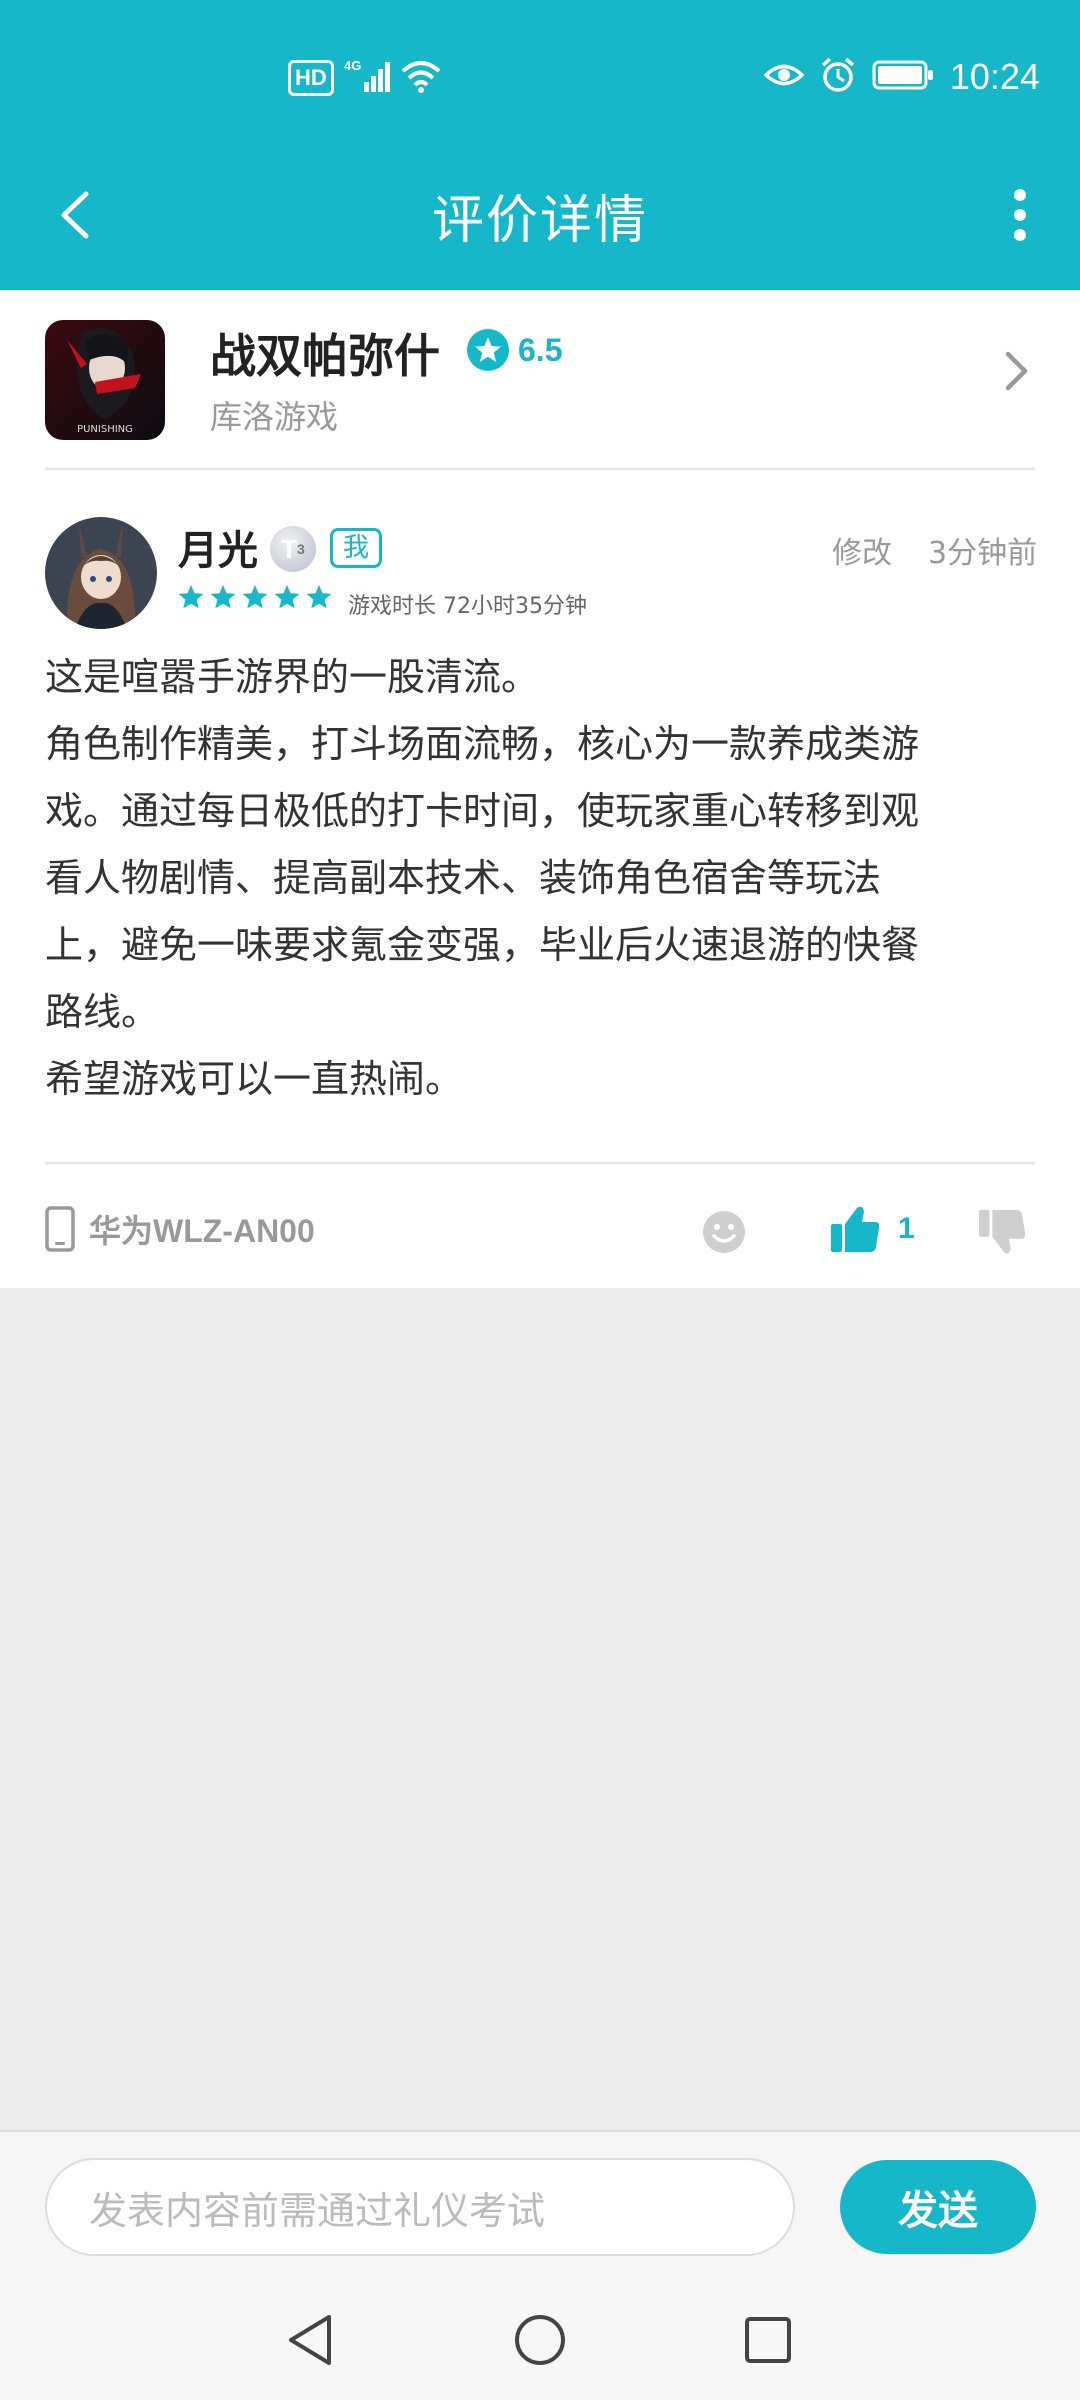  I want to click on review-line: 上，避免一味要求氪金变强，毕业后火速退游的快餐, so click(482, 945).